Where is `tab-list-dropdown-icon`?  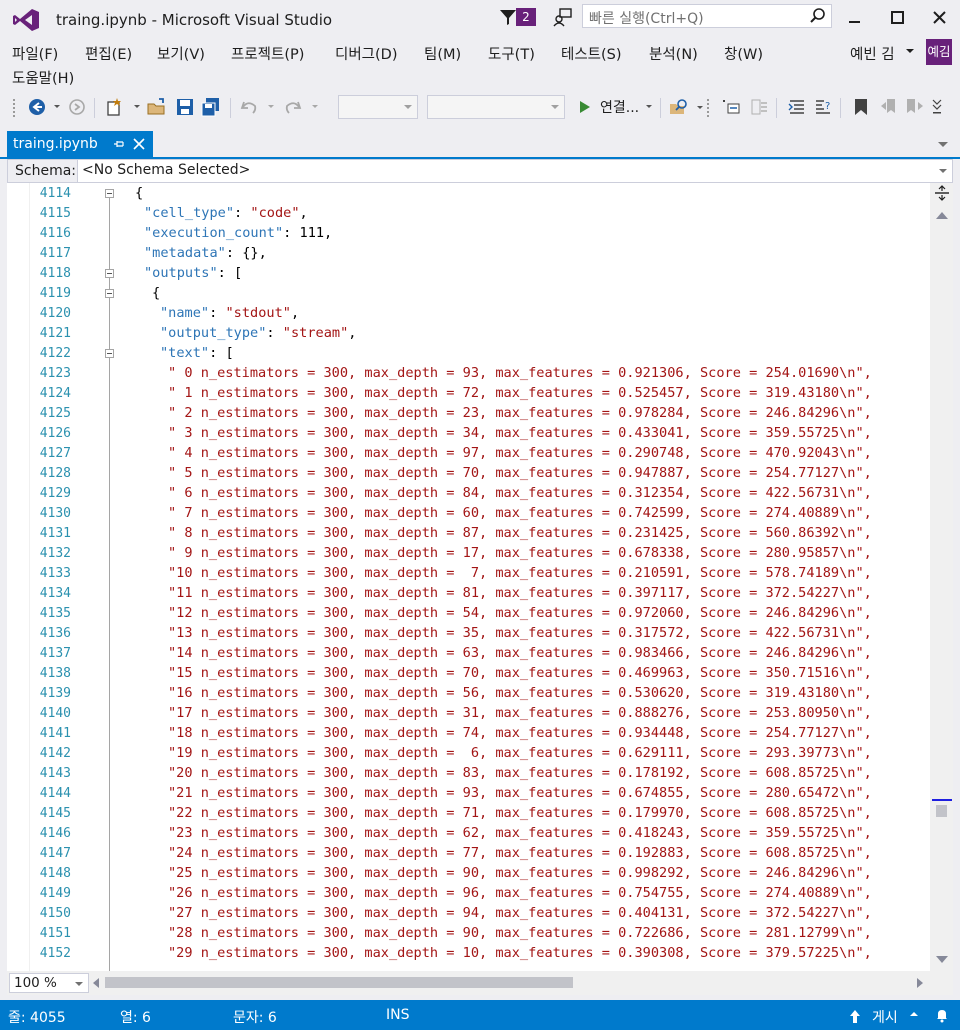 tab-list-dropdown-icon is located at coordinates (943, 144).